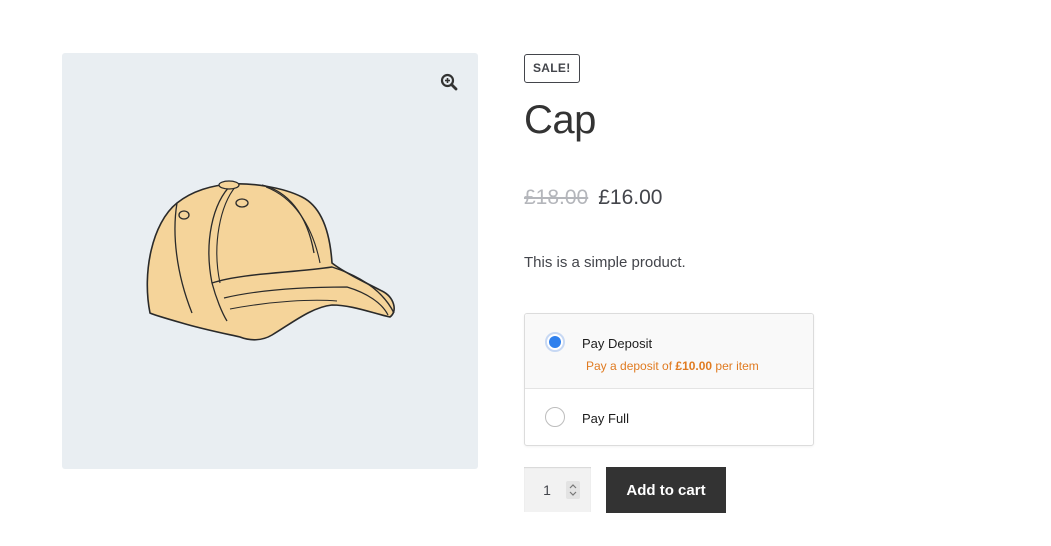  What do you see at coordinates (630, 197) in the screenshot?
I see `sale-price: £16.00` at bounding box center [630, 197].